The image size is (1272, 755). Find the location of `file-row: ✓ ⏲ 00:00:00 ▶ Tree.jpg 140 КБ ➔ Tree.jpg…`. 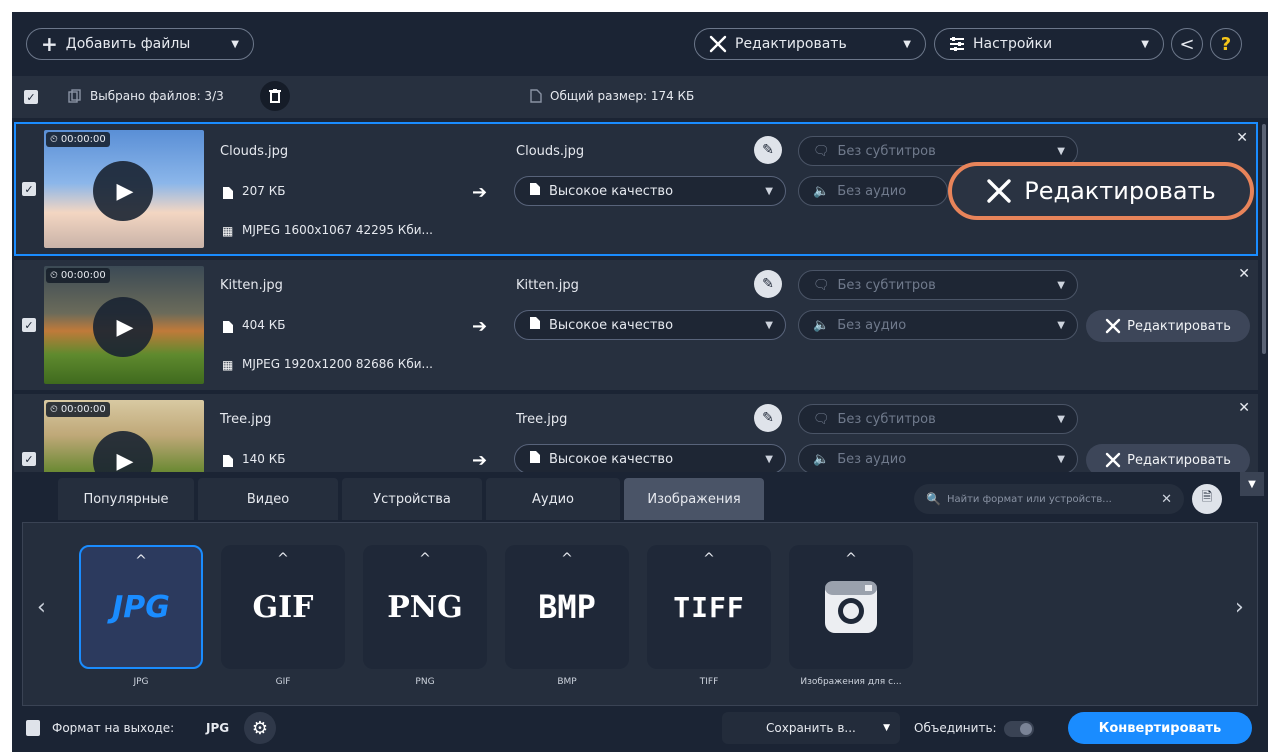

file-row: ✓ ⏲ 00:00:00 ▶ Tree.jpg 140 КБ ➔ Tree.jpg… is located at coordinates (636, 433).